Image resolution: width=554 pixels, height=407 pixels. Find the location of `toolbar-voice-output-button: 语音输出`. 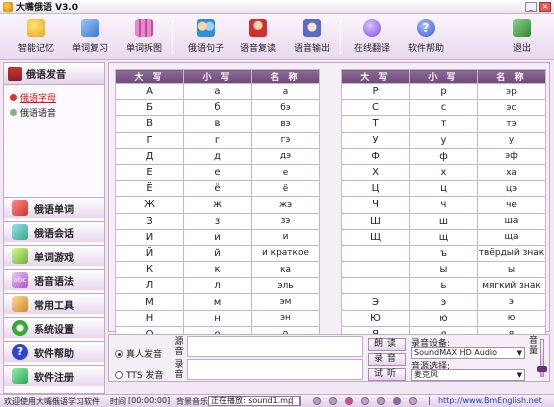

toolbar-voice-output-button: 语音输出 is located at coordinates (312, 37).